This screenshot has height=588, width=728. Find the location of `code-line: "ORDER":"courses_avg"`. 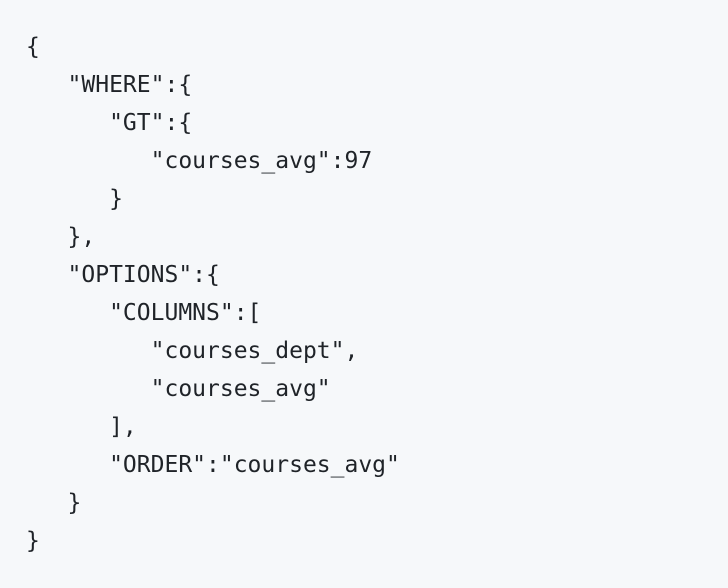

code-line: "ORDER":"courses_avg" is located at coordinates (213, 465).